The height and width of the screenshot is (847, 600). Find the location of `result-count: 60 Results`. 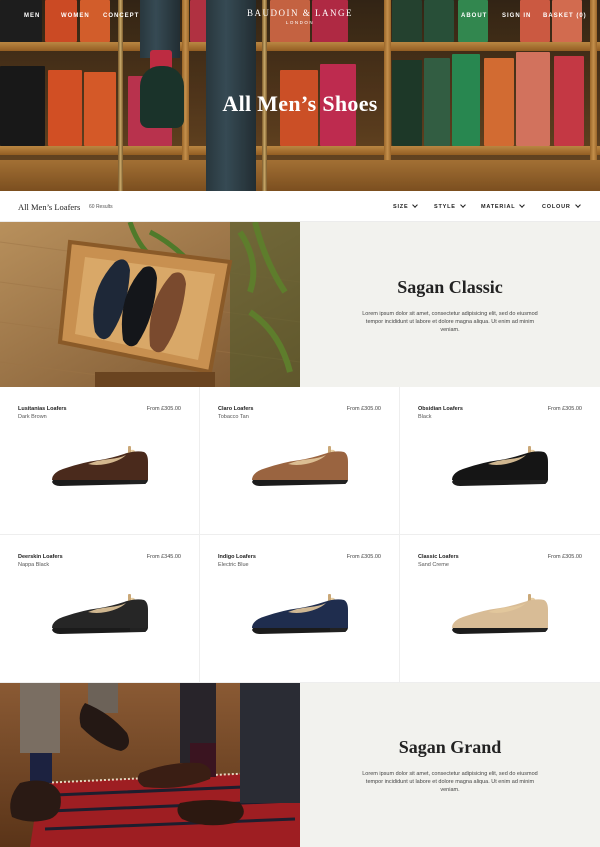

result-count: 60 Results is located at coordinates (101, 207).